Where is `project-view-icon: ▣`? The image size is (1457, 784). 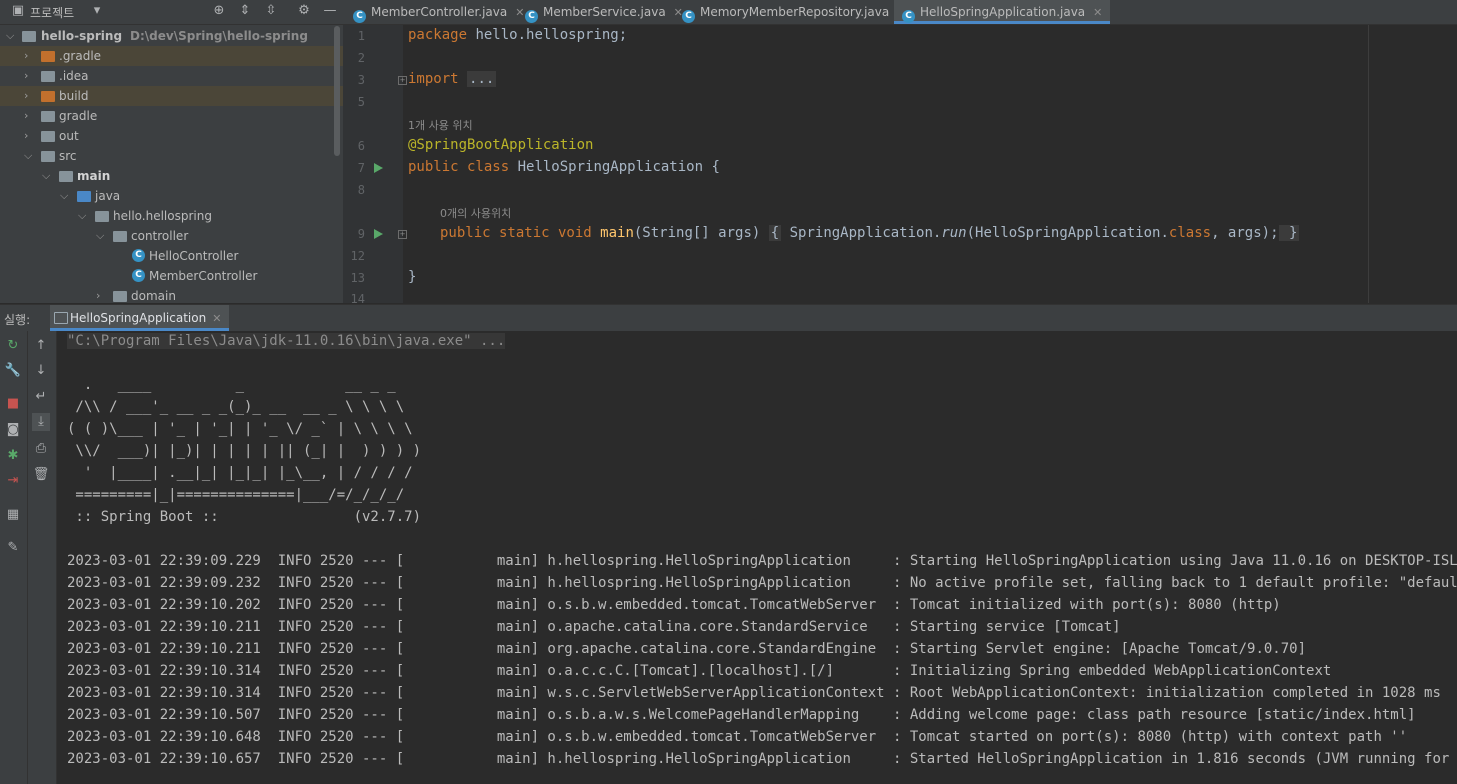
project-view-icon: ▣ is located at coordinates (18, 11).